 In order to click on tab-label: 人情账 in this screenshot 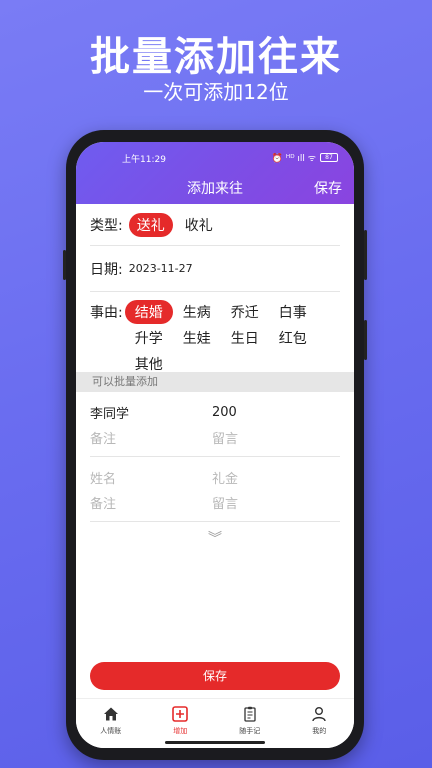, I will do `click(111, 731)`.